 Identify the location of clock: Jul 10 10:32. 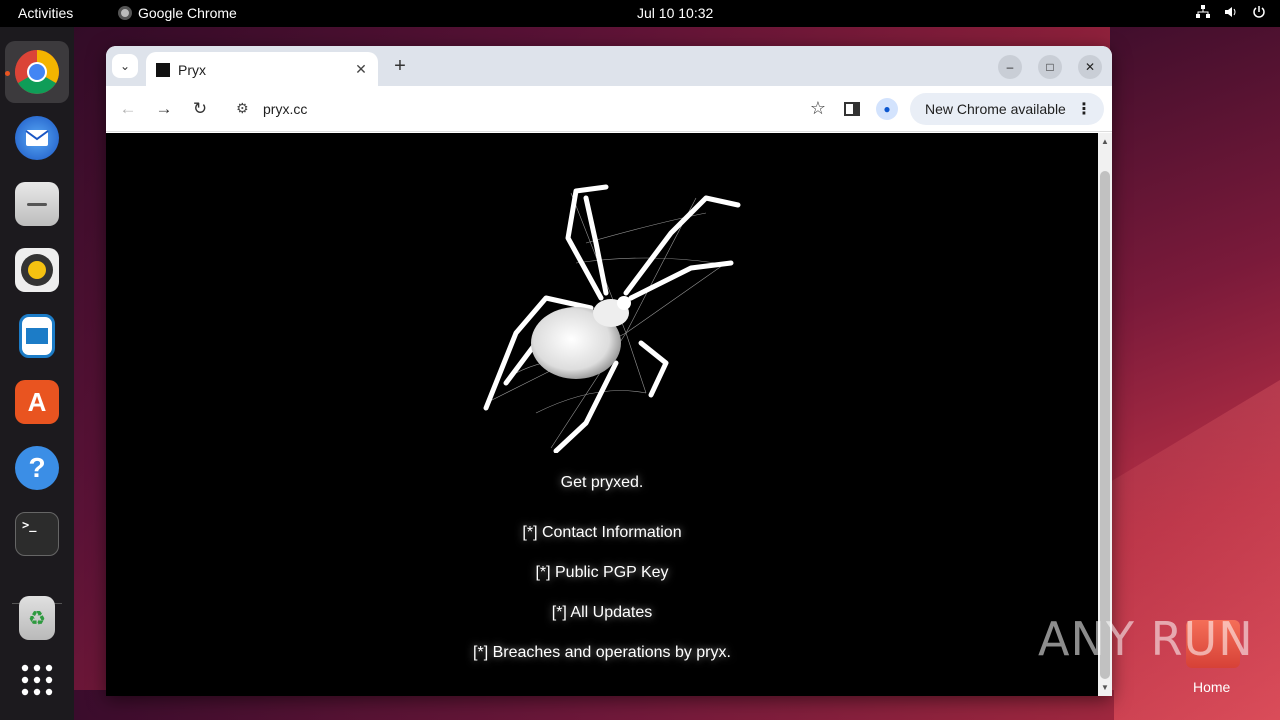
(675, 13).